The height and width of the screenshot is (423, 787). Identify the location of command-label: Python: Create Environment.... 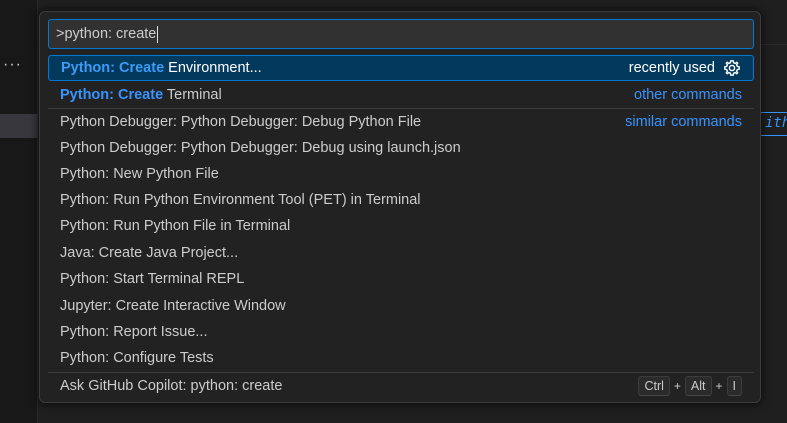
(345, 68).